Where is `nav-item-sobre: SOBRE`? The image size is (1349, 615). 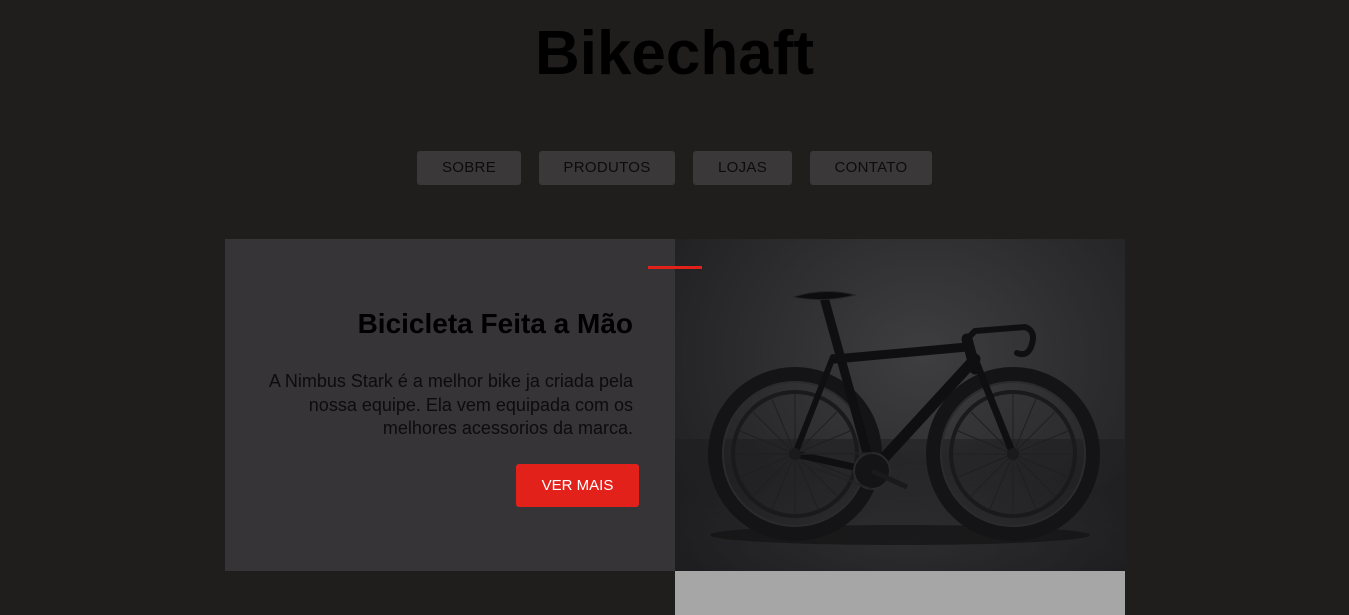
nav-item-sobre: SOBRE is located at coordinates (469, 168).